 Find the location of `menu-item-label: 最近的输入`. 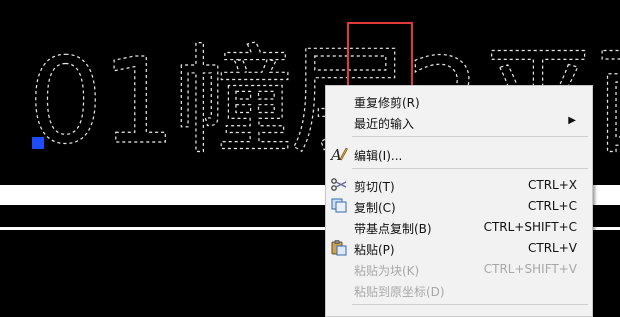

menu-item-label: 最近的输入 is located at coordinates (384, 124).